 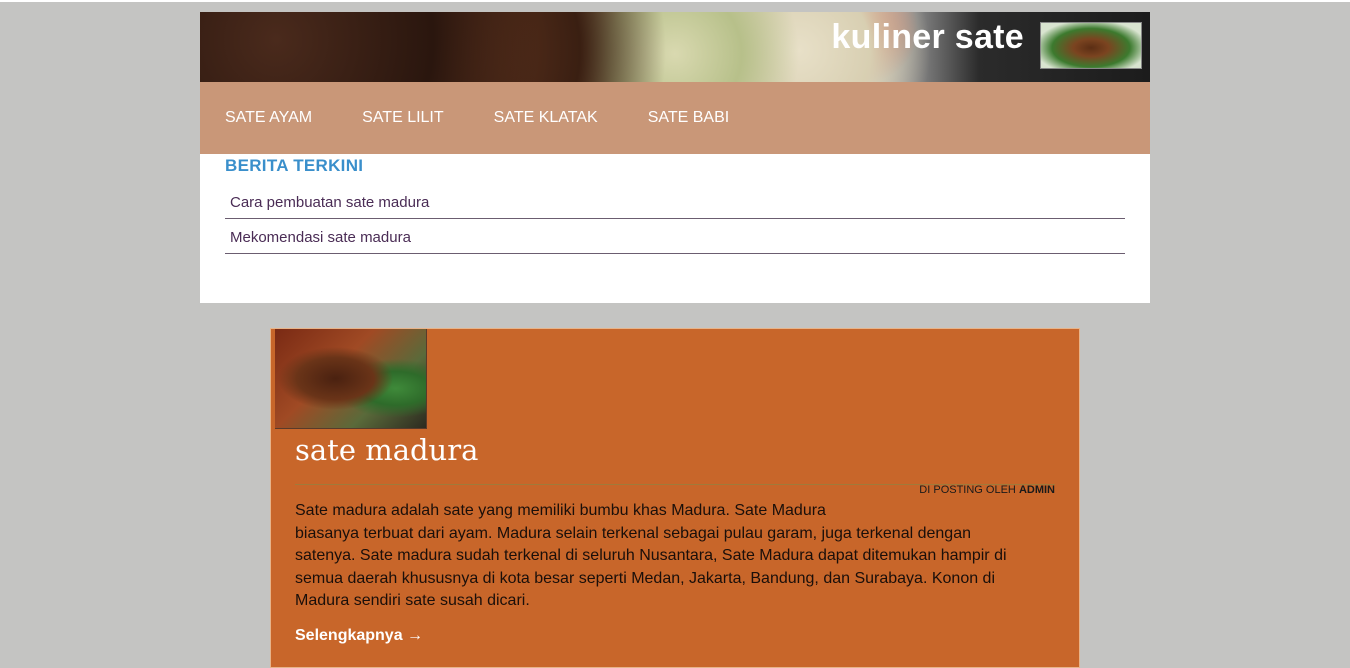 What do you see at coordinates (675, 236) in the screenshot?
I see `list-item: Mekomendasi sate madura` at bounding box center [675, 236].